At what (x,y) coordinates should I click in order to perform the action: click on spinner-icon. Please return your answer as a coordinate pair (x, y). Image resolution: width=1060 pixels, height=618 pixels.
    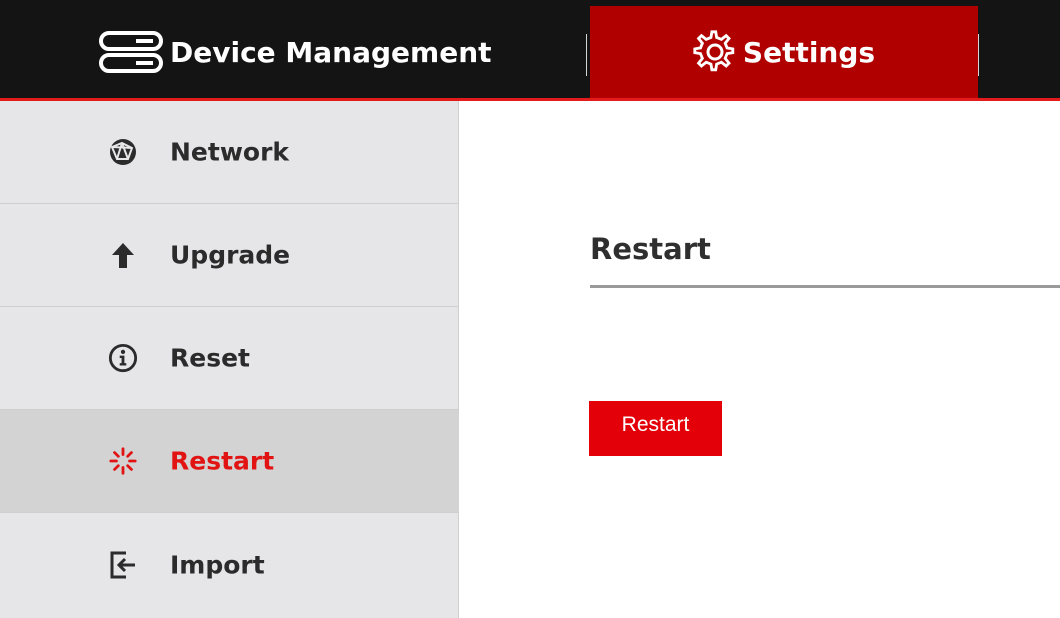
    Looking at the image, I should click on (123, 461).